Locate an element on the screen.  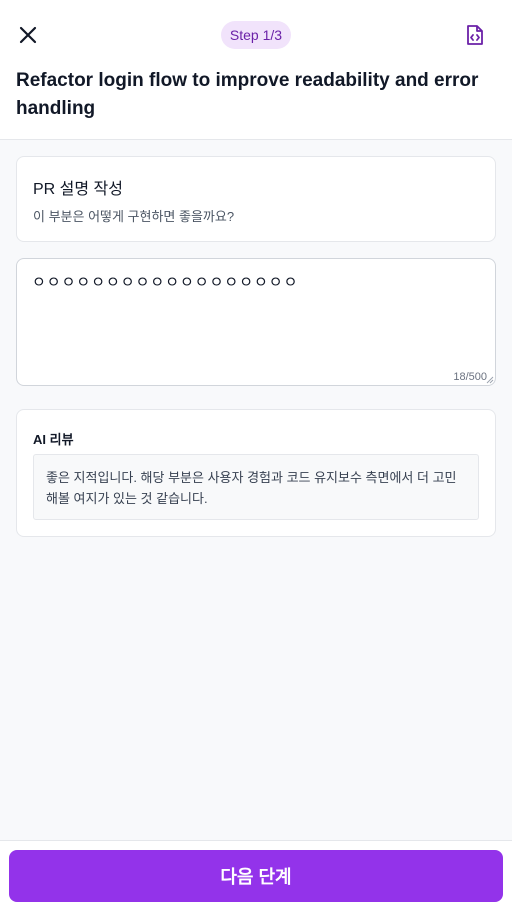
file-code-icon is located at coordinates (475, 35).